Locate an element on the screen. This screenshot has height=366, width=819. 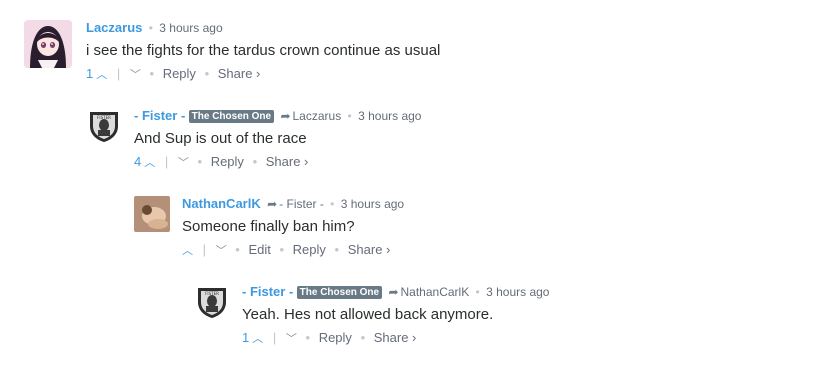
anime-avatar-image is located at coordinates (48, 44).